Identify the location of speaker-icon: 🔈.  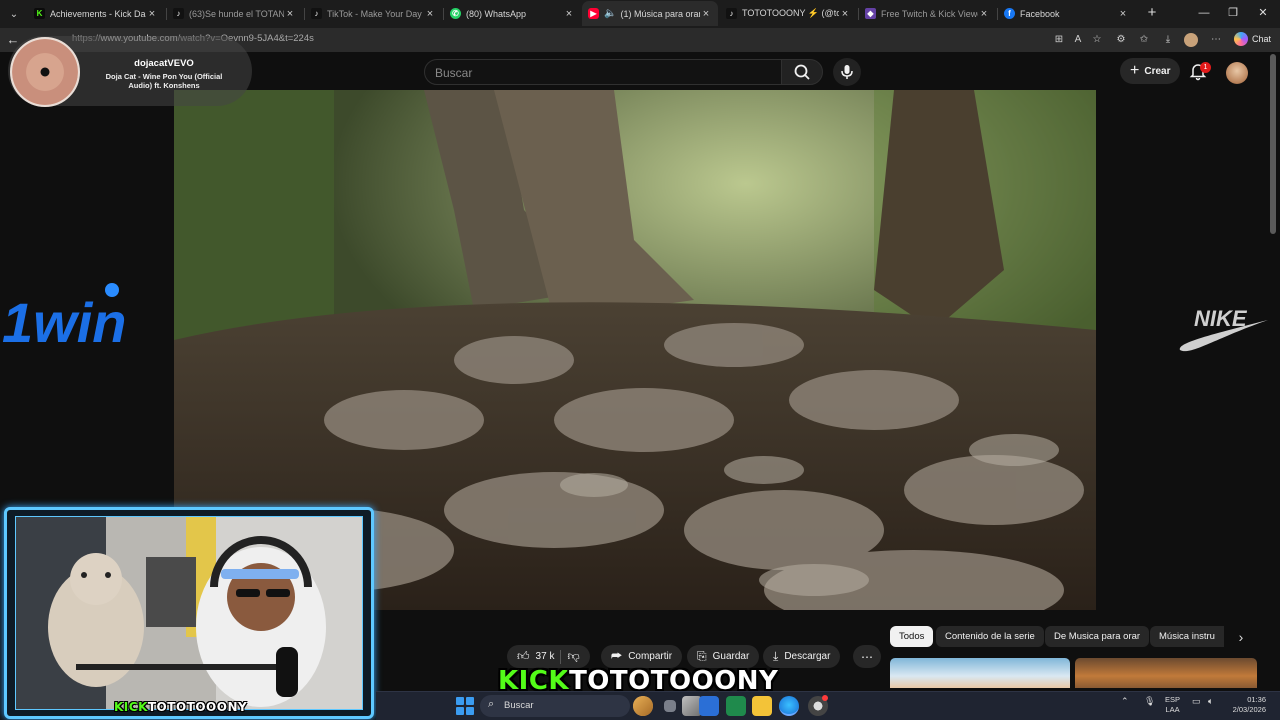
(610, 13).